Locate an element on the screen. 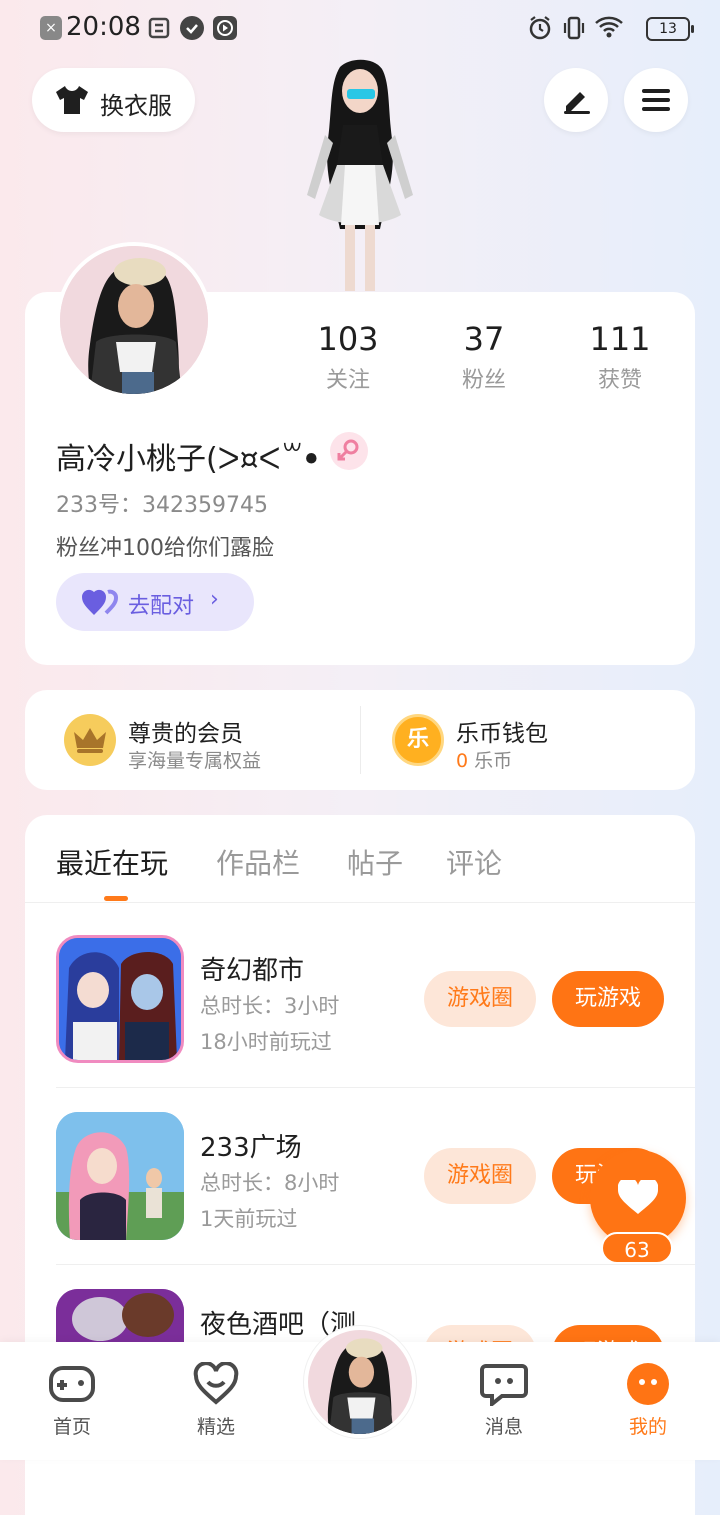  go-match-button: 去配对 › is located at coordinates (155, 602).